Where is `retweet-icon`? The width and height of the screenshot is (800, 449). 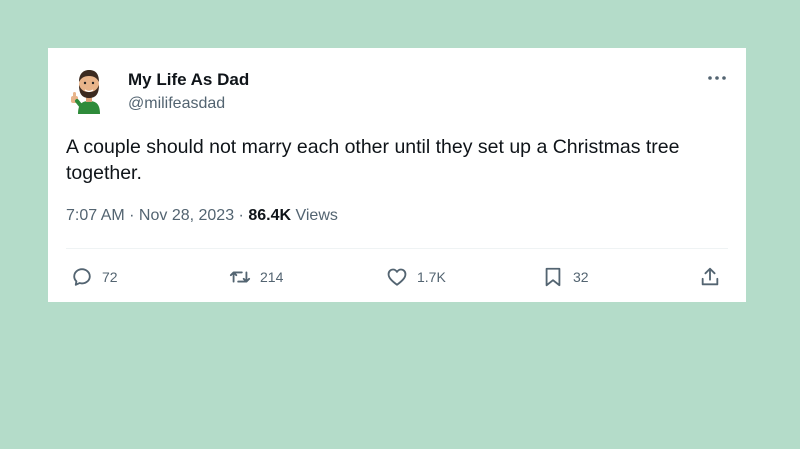
retweet-icon is located at coordinates (240, 277).